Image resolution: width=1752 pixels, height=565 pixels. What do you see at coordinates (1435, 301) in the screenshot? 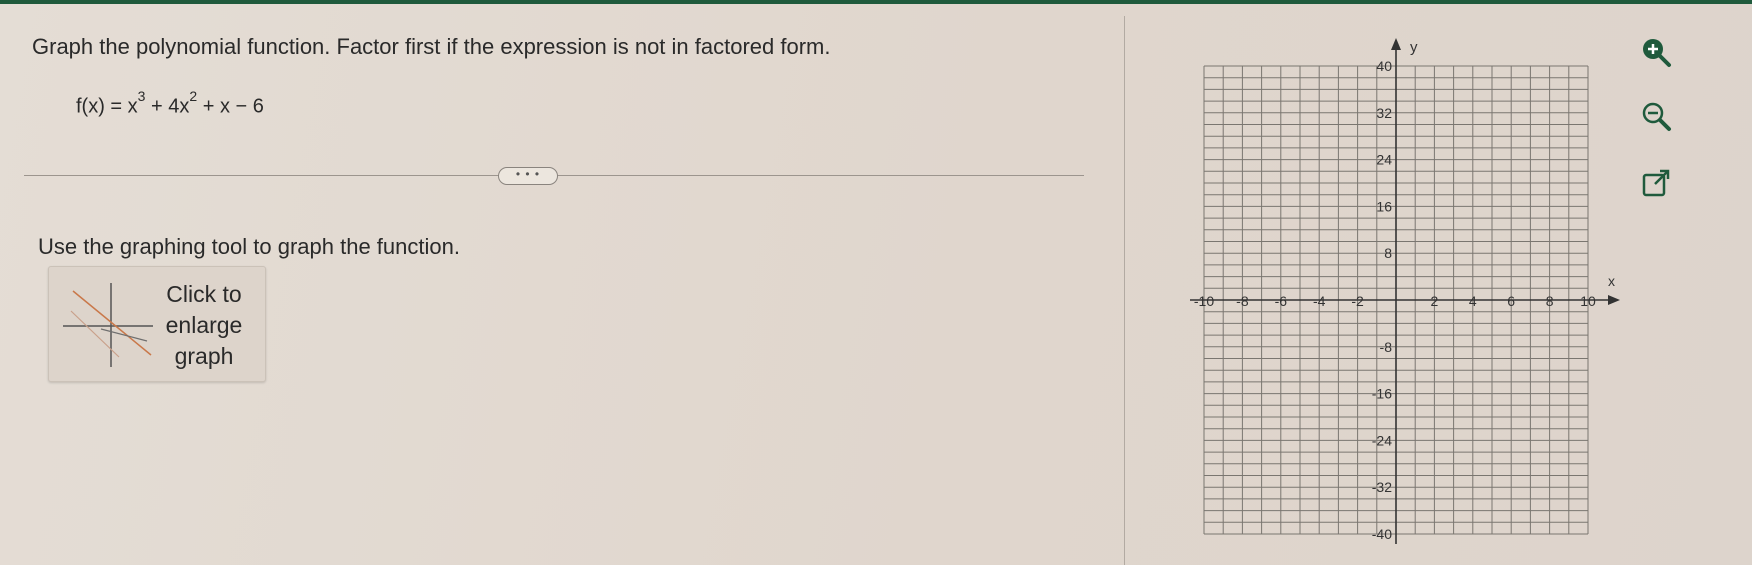
I see `x-tick-label: 2` at bounding box center [1435, 301].